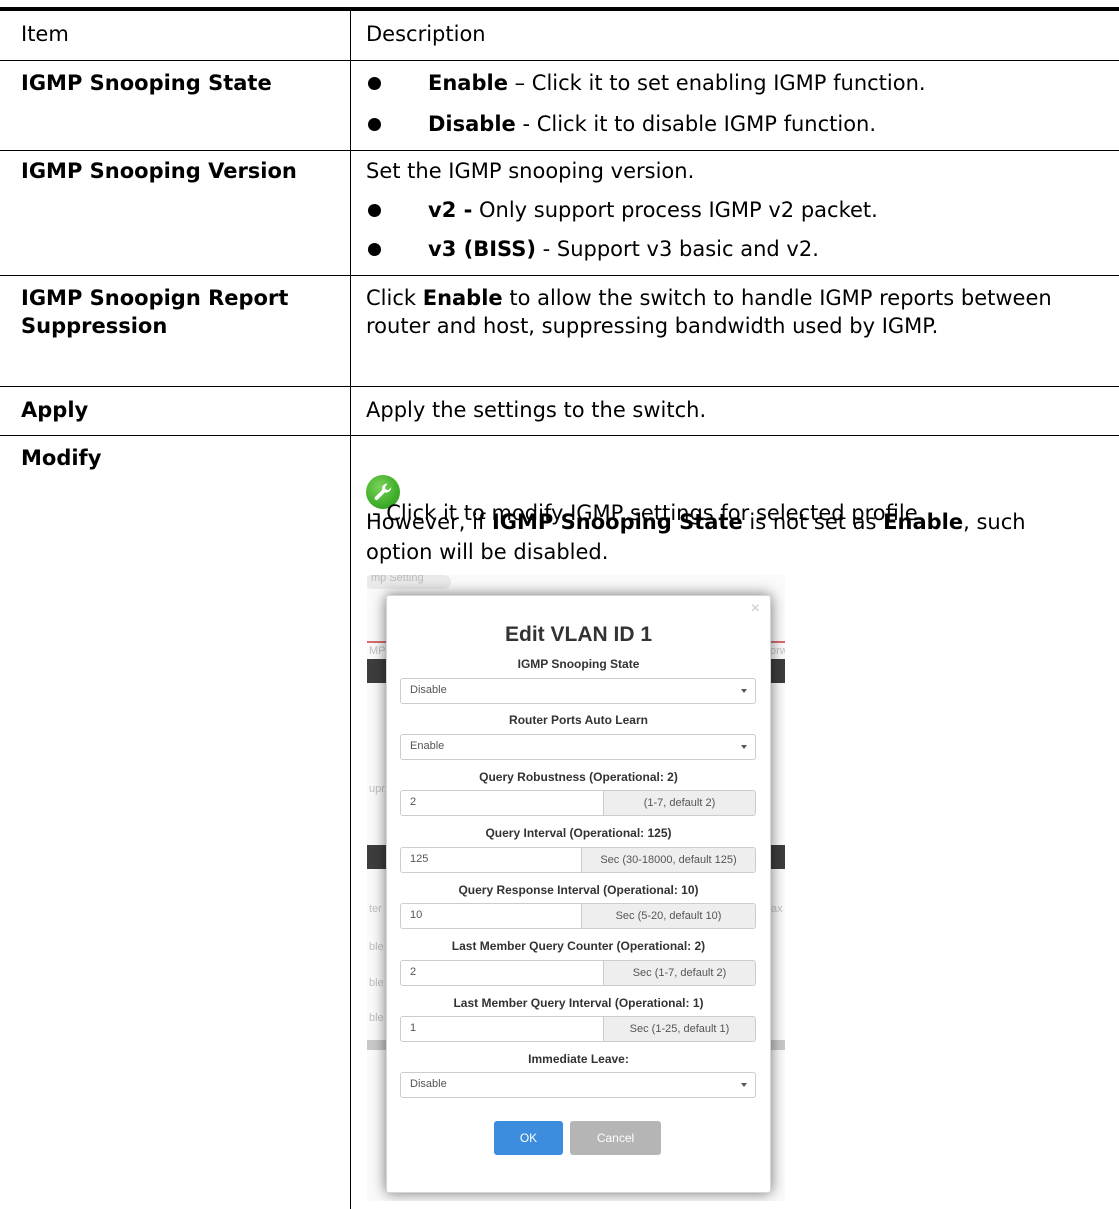  What do you see at coordinates (146, 83) in the screenshot?
I see `row-item-state: IGMP Snooping State` at bounding box center [146, 83].